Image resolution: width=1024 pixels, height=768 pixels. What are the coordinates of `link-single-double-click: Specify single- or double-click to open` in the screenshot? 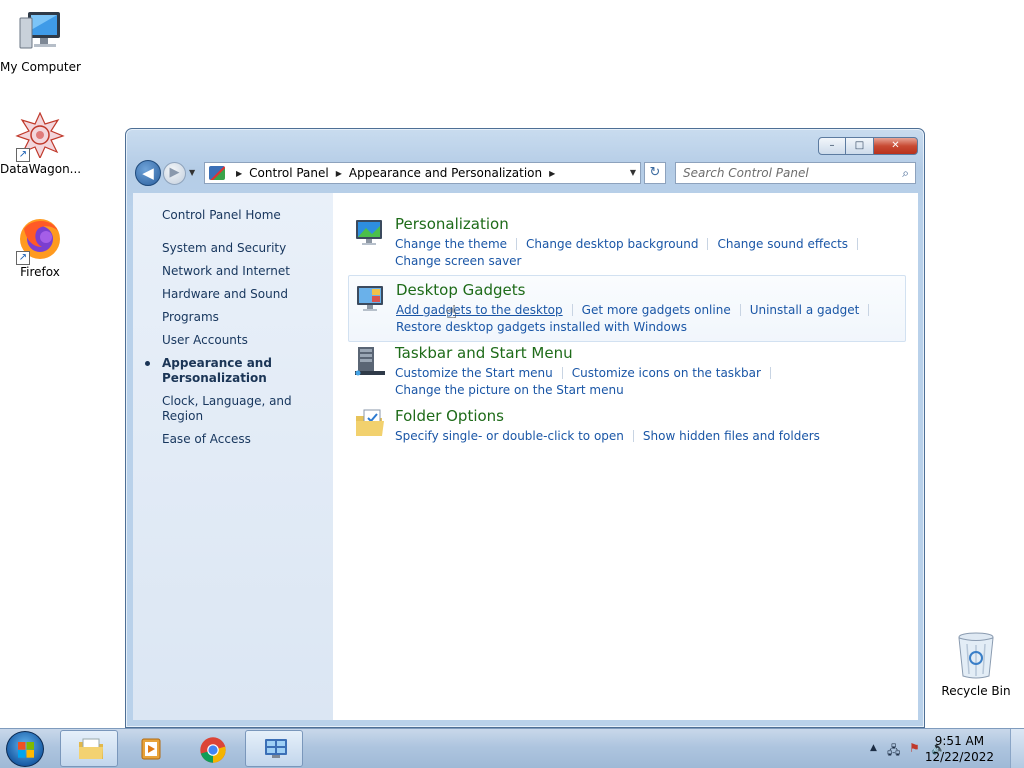 It's located at (509, 436).